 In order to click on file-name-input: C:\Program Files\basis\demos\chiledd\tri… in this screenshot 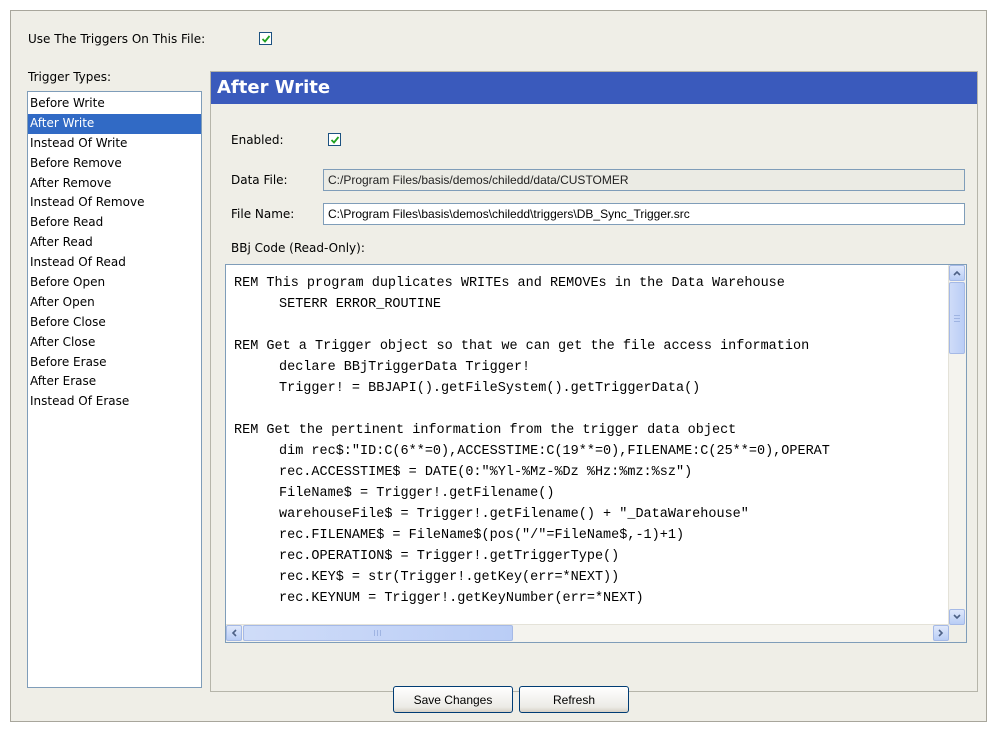, I will do `click(644, 214)`.